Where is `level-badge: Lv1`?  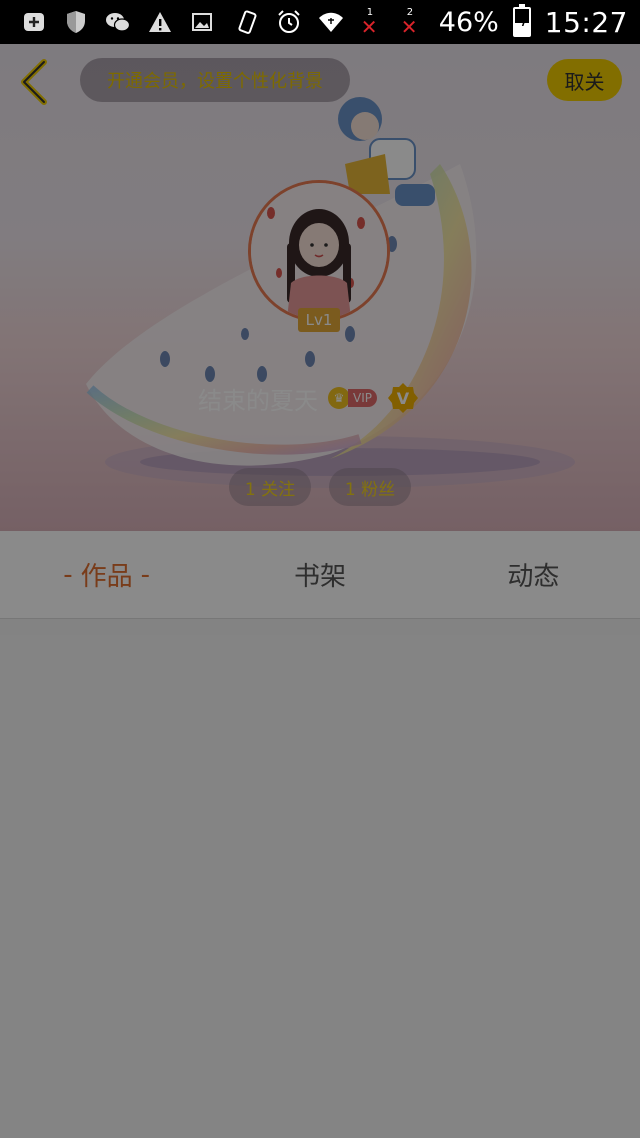
level-badge: Lv1 is located at coordinates (319, 320).